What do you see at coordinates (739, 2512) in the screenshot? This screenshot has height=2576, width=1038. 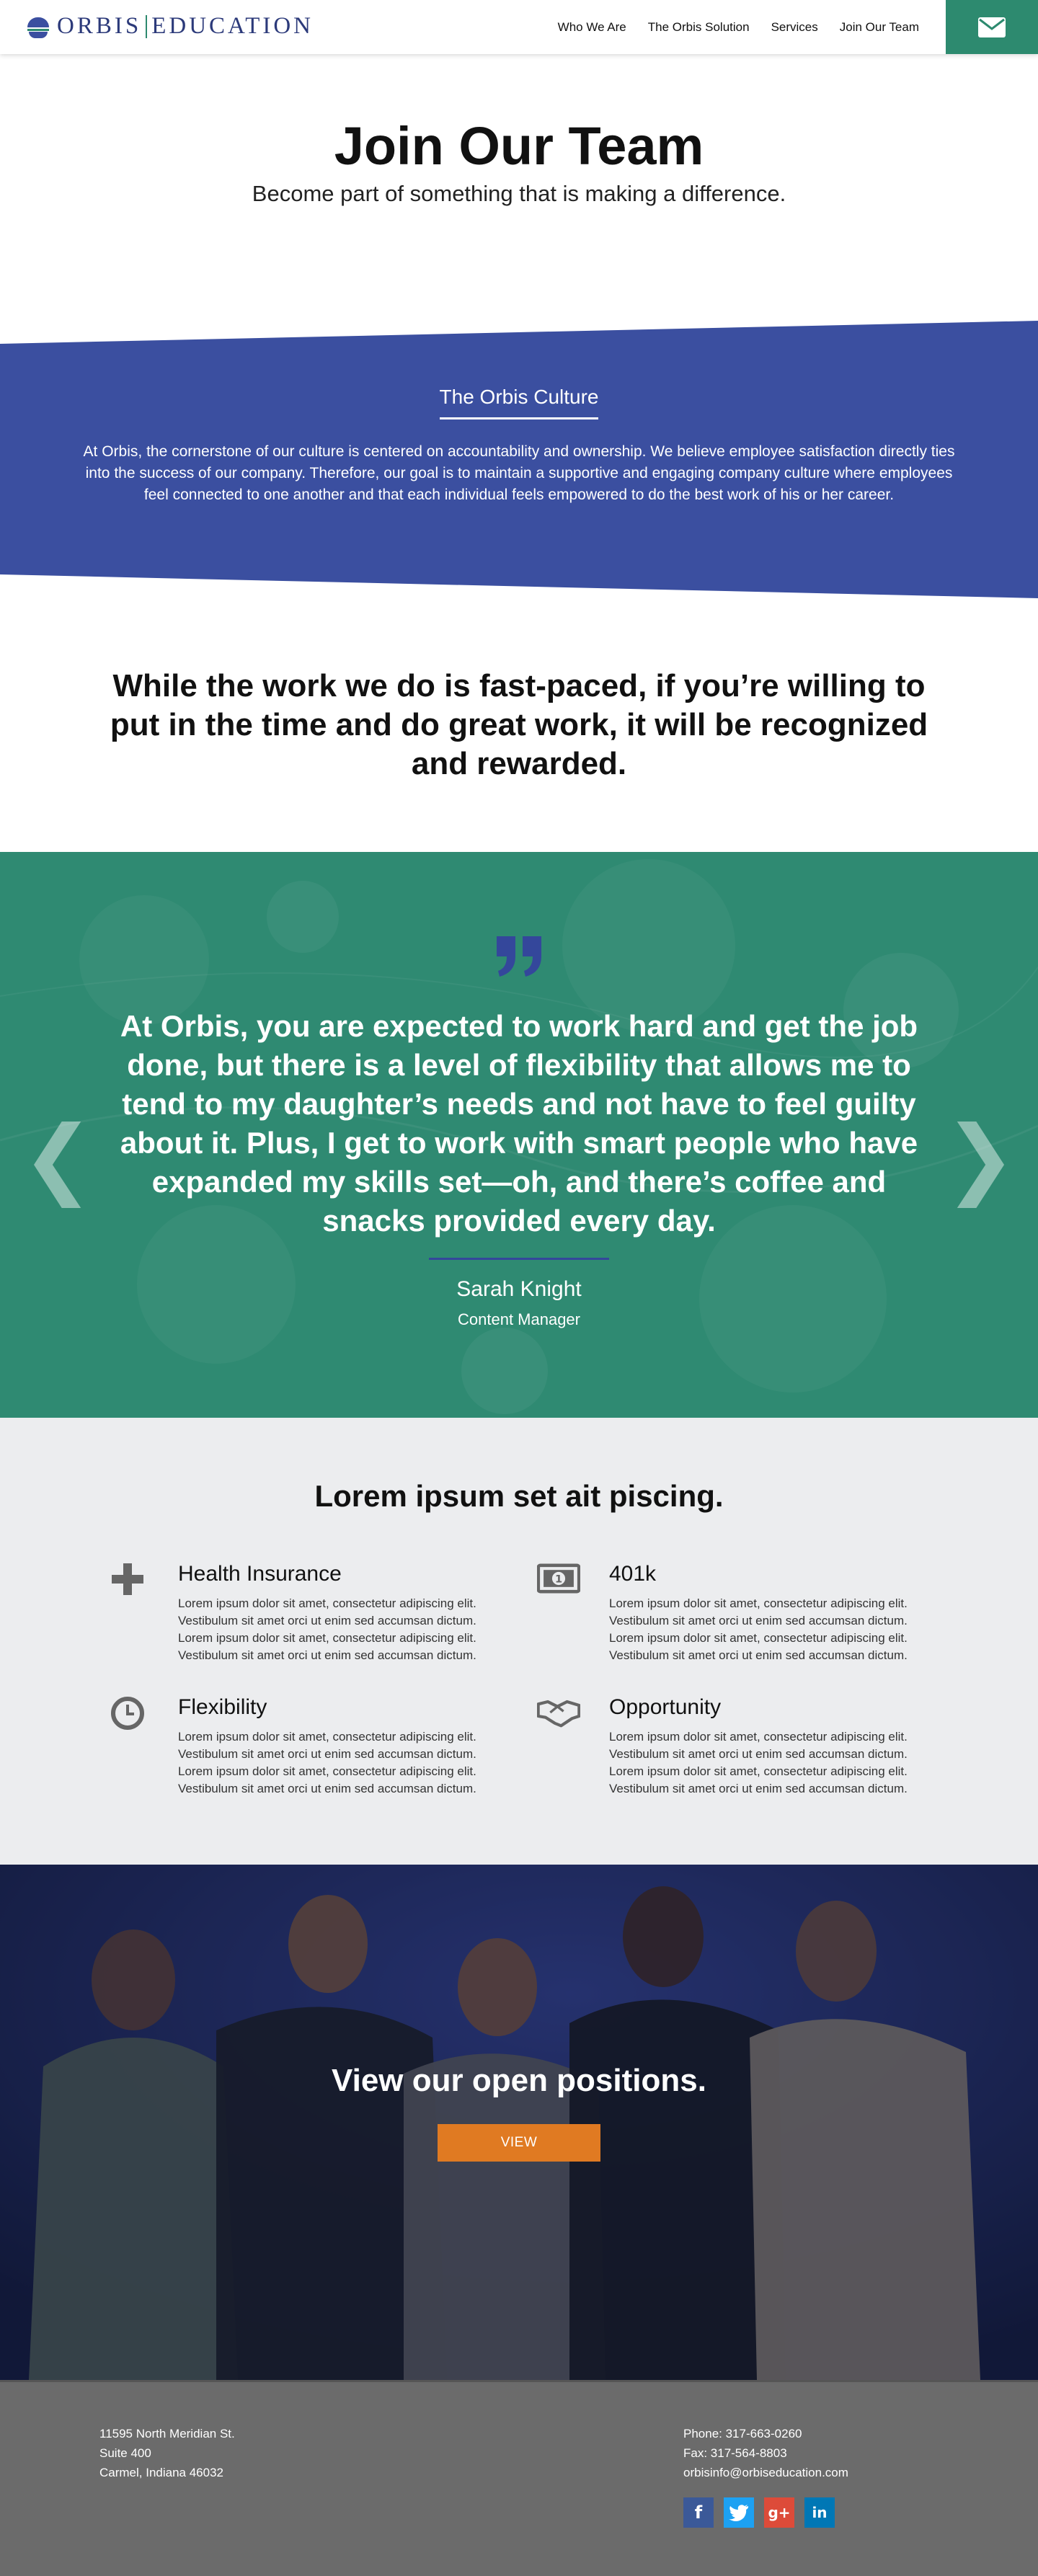 I see `twitter-icon` at bounding box center [739, 2512].